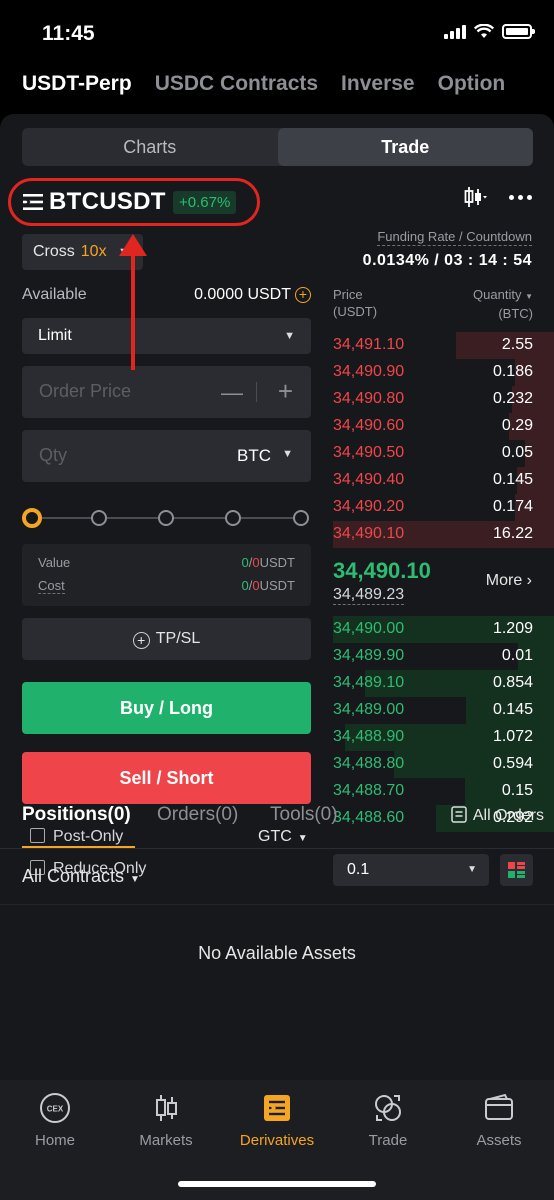 This screenshot has height=1200, width=554. I want to click on ask-row: 34,490.90 0.186, so click(443, 372).